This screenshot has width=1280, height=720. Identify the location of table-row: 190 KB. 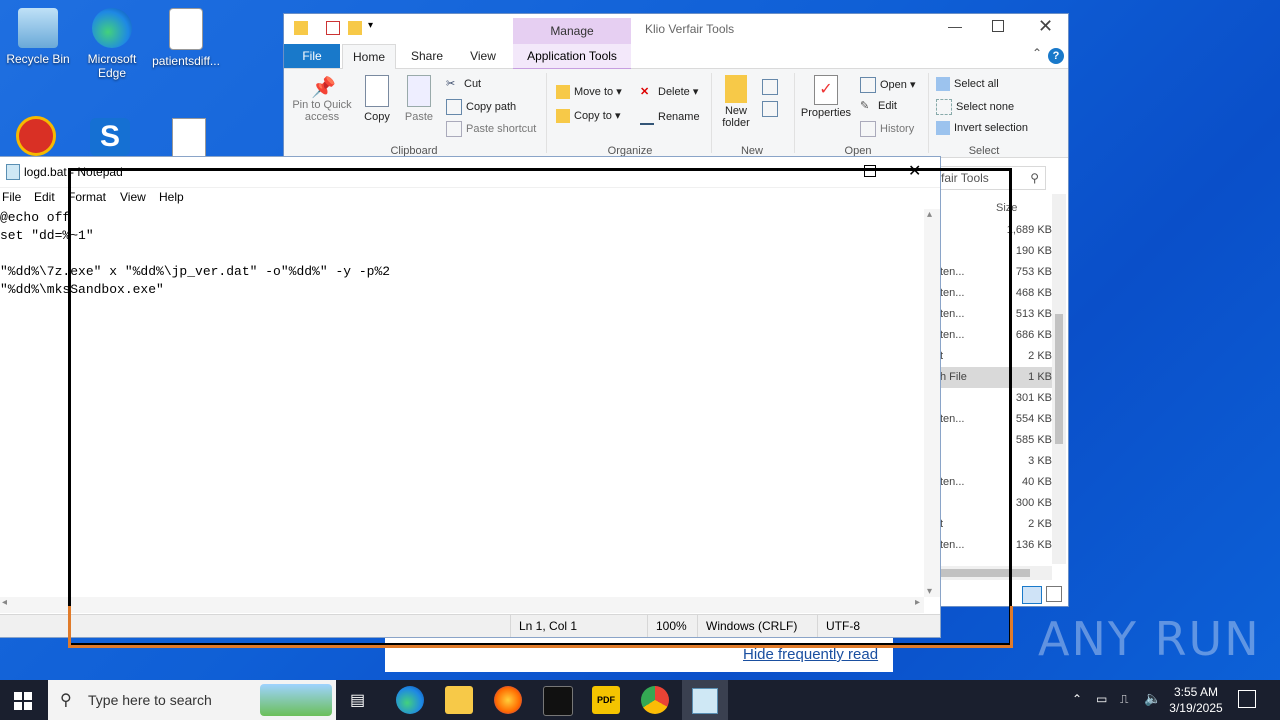
(996, 251).